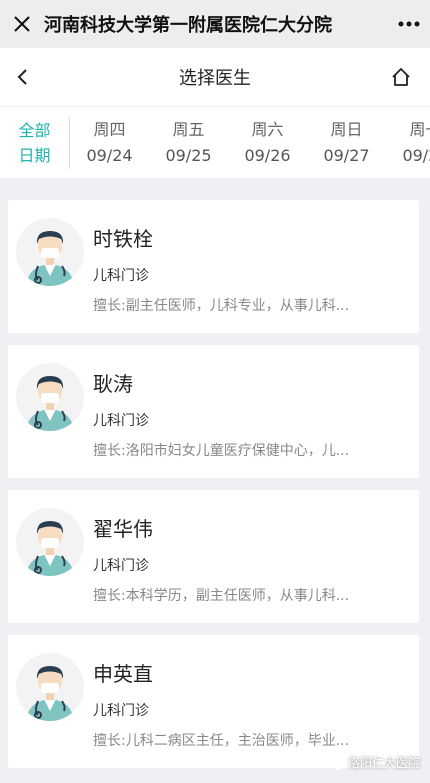  I want to click on back-button, so click(23, 77).